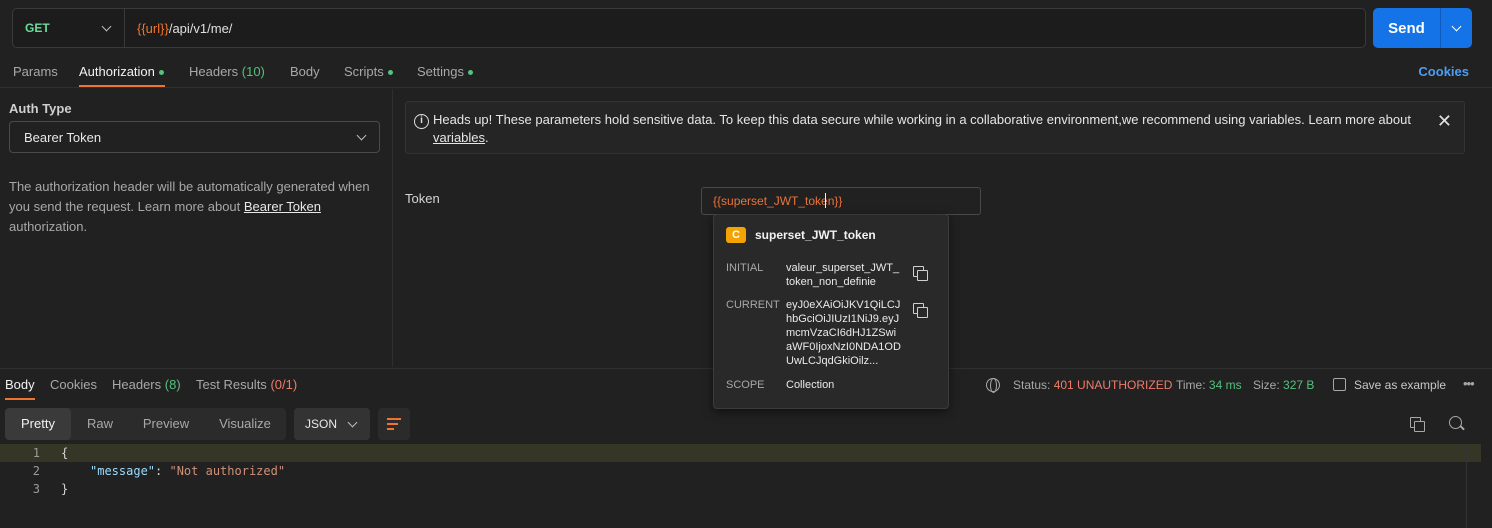 The height and width of the screenshot is (528, 1492). Describe the element at coordinates (843, 275) in the screenshot. I see `initial-value: valeur_superset_JWT_token_non_definie` at that location.